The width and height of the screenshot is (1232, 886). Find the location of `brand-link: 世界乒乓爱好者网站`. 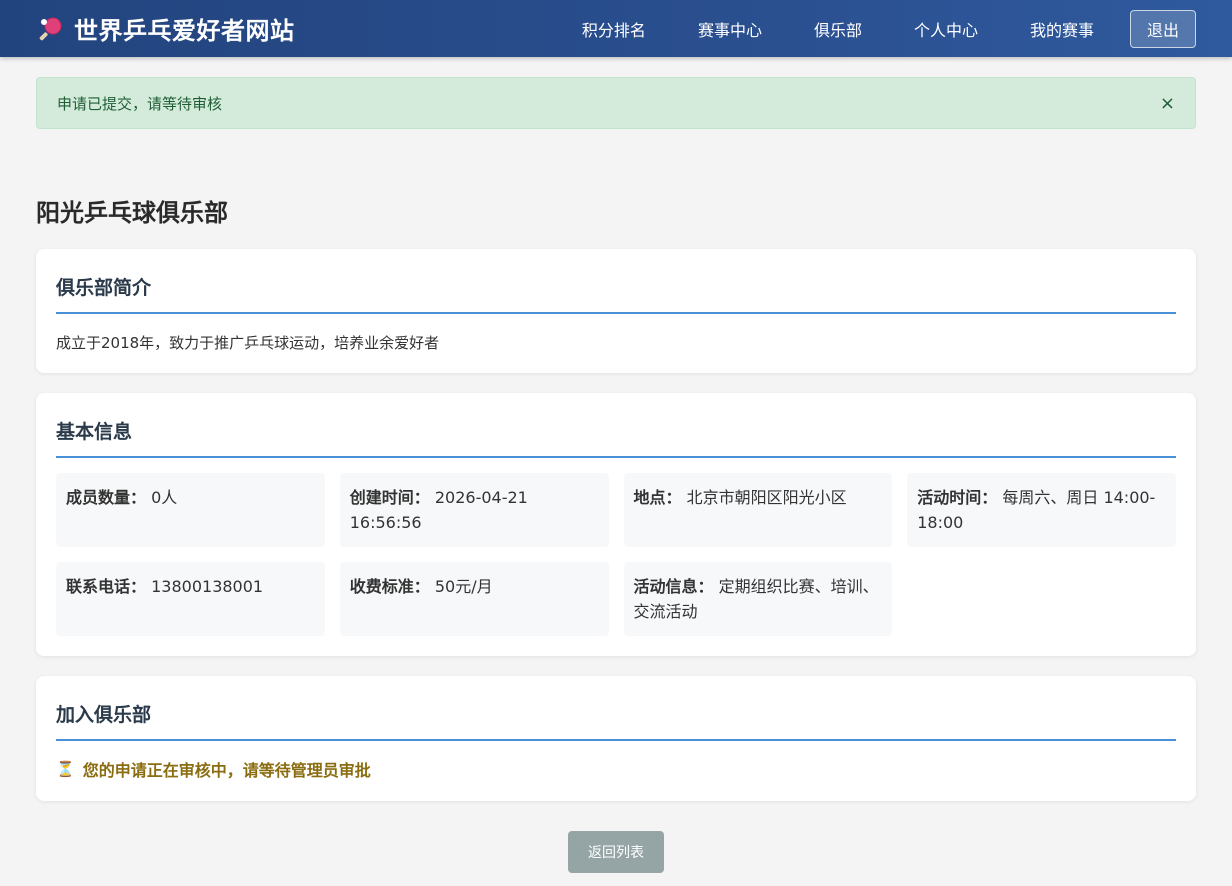

brand-link: 世界乒乓爱好者网站 is located at coordinates (166, 28).